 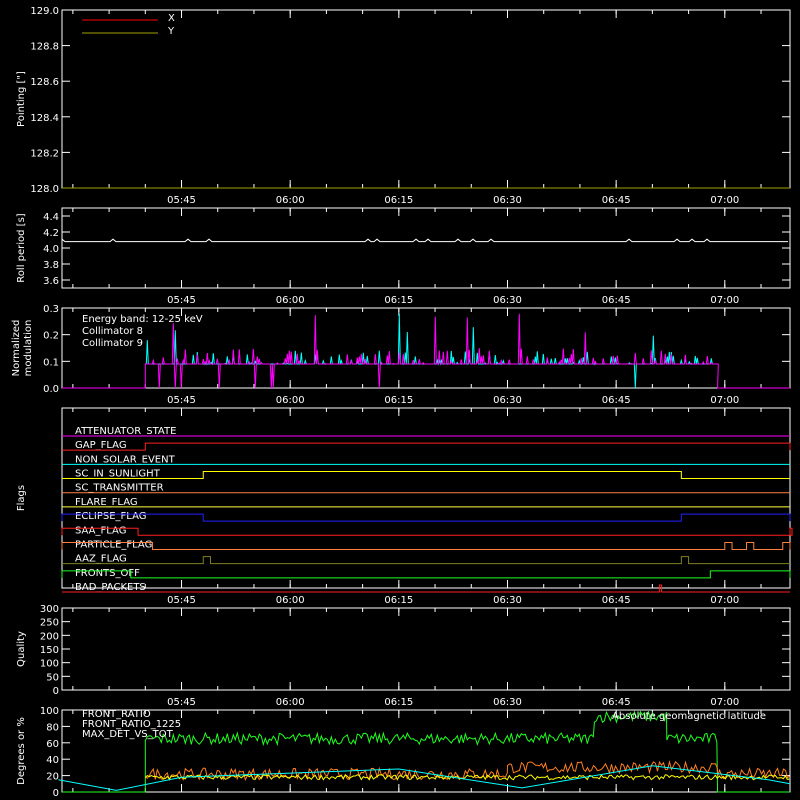 I want to click on y-tick-label: 300, so click(x=49, y=609).